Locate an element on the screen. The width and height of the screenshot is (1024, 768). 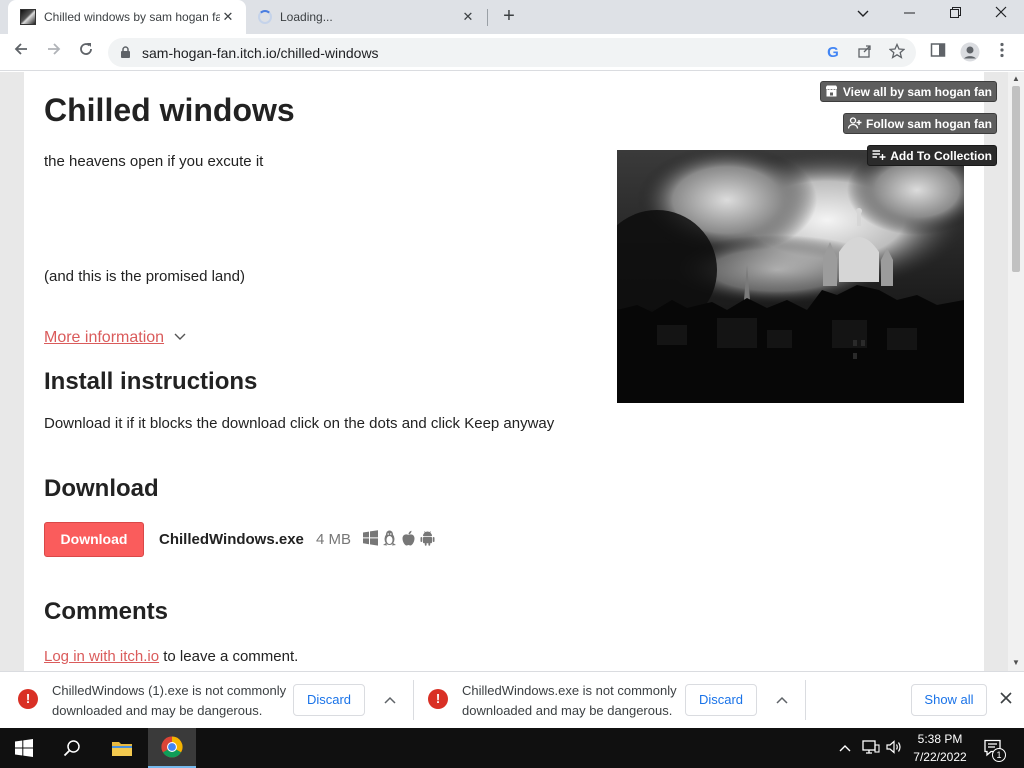
game-title: Chilled windows is located at coordinates (169, 110).